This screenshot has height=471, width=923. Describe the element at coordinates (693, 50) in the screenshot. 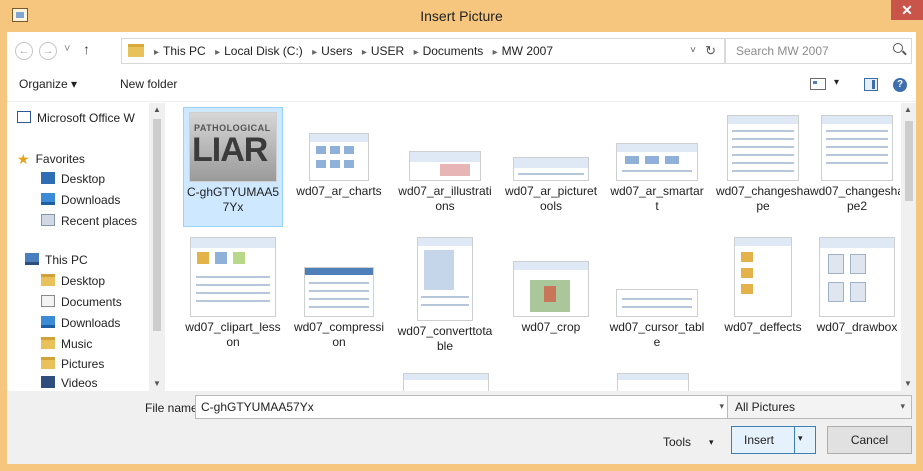

I see `chevron-down-icon: ˅` at that location.